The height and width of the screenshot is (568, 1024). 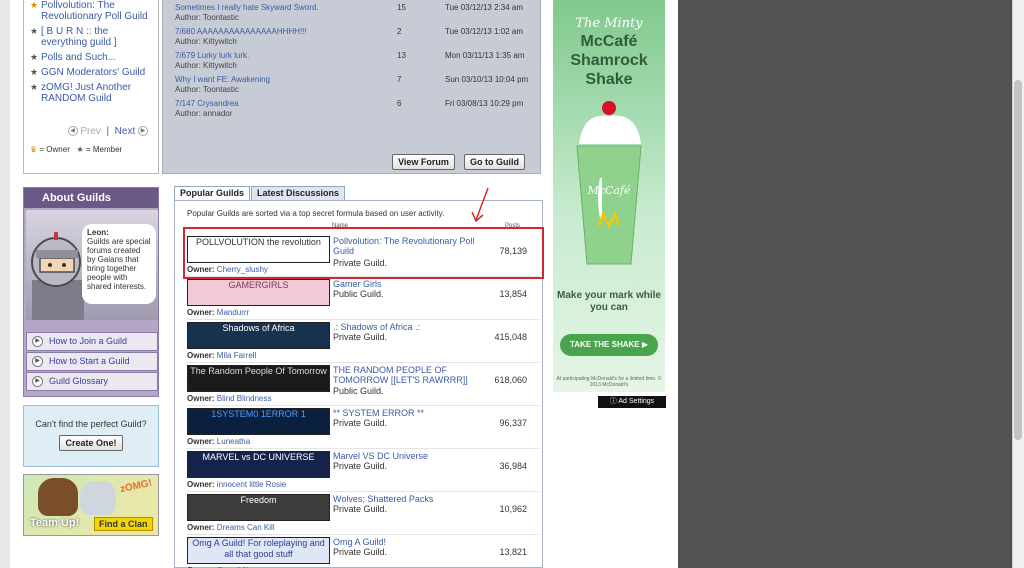 What do you see at coordinates (92, 37) in the screenshot?
I see `my-guild-item: ★[ B U R N :: the everything guild ]` at bounding box center [92, 37].